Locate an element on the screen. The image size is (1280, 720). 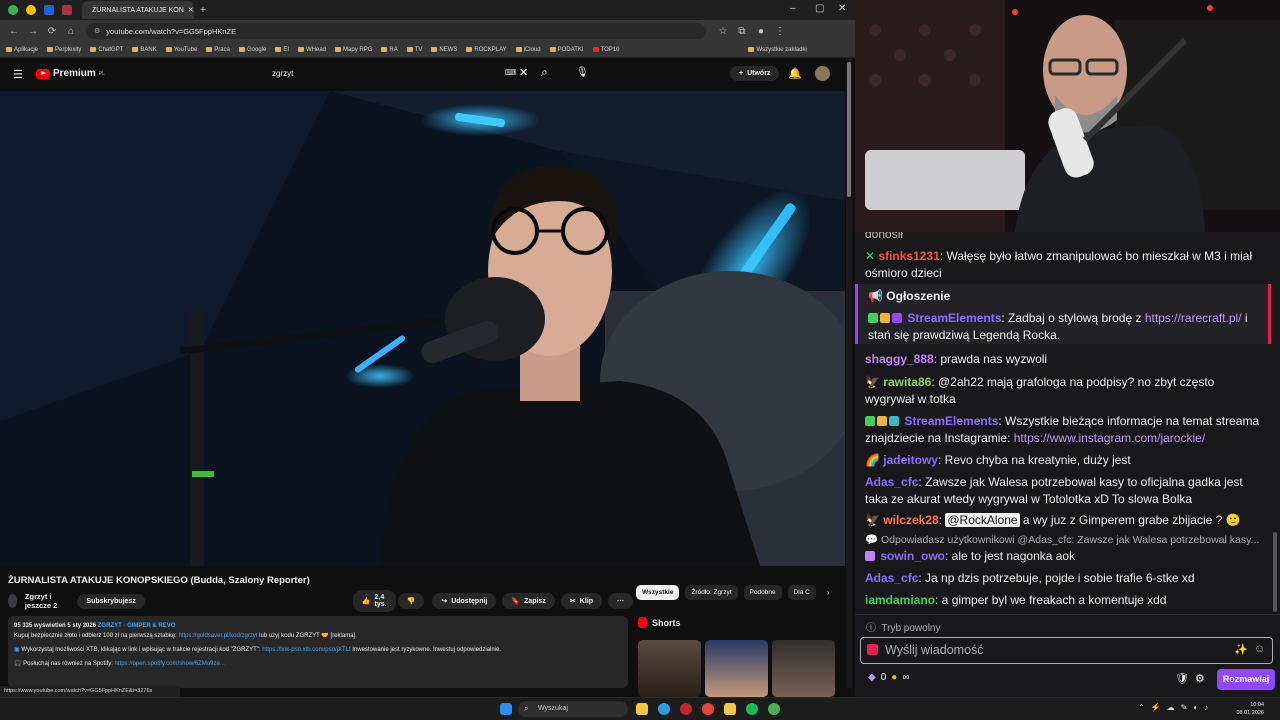
clip-button: ✂ Klip is located at coordinates (581, 601).